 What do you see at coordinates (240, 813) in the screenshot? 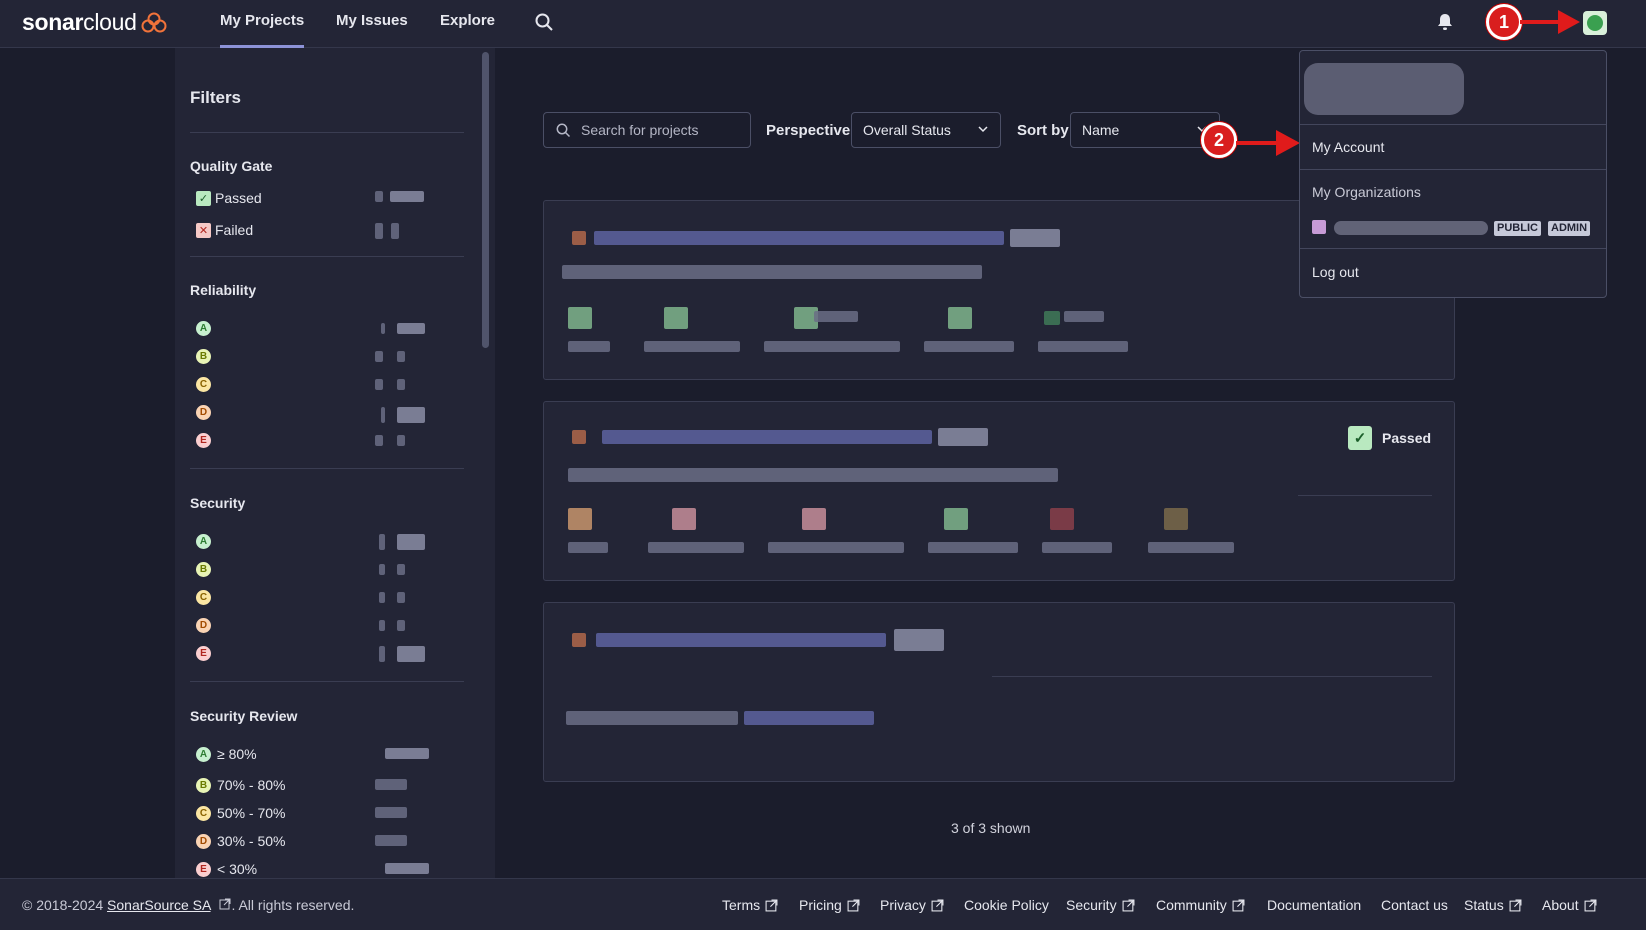
I see `filter-security-review-c: C 50% - 70%` at bounding box center [240, 813].